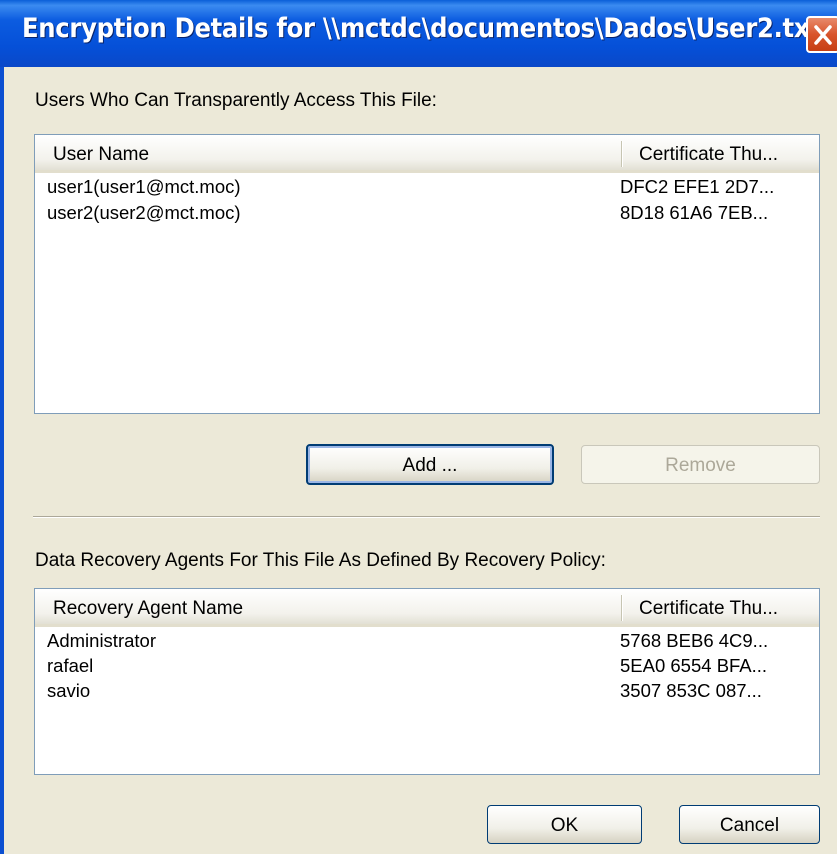 This screenshot has width=837, height=854. Describe the element at coordinates (101, 640) in the screenshot. I see `agent-name-cell: Administrator` at that location.